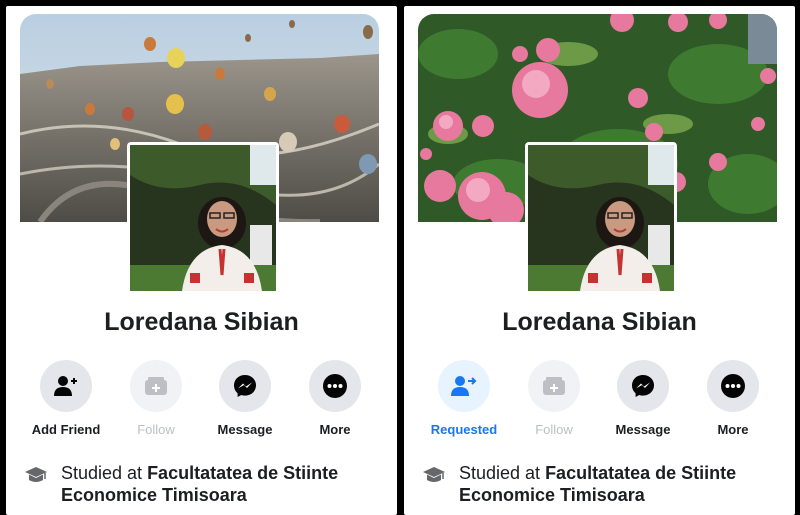 The height and width of the screenshot is (515, 800). Describe the element at coordinates (66, 429) in the screenshot. I see `add-friend-label: Add Friend` at that location.